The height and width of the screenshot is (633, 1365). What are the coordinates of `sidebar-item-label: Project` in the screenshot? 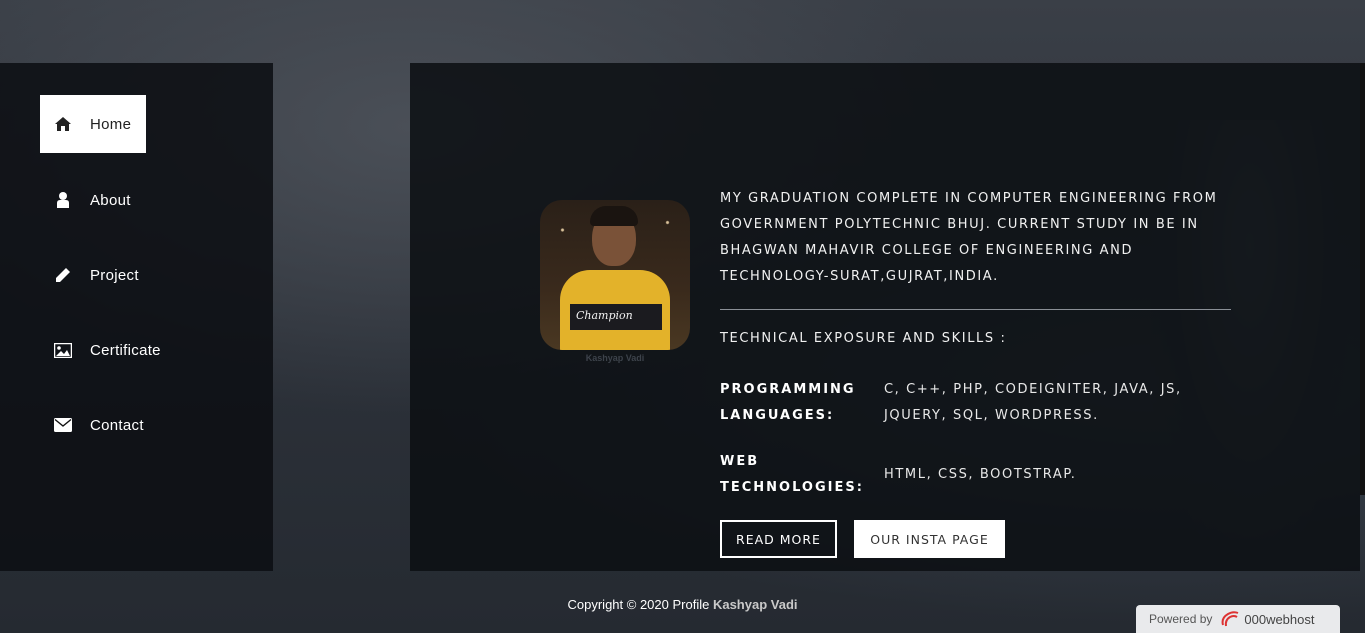 It's located at (114, 275).